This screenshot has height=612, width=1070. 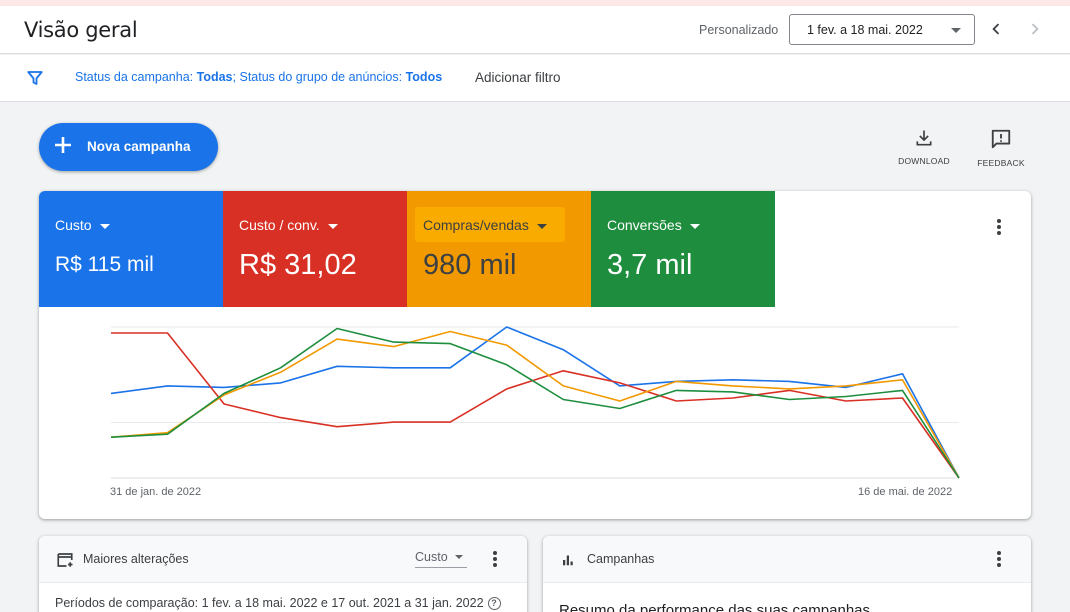 I want to click on feedback-button: FEEDBACK, so click(x=1001, y=149).